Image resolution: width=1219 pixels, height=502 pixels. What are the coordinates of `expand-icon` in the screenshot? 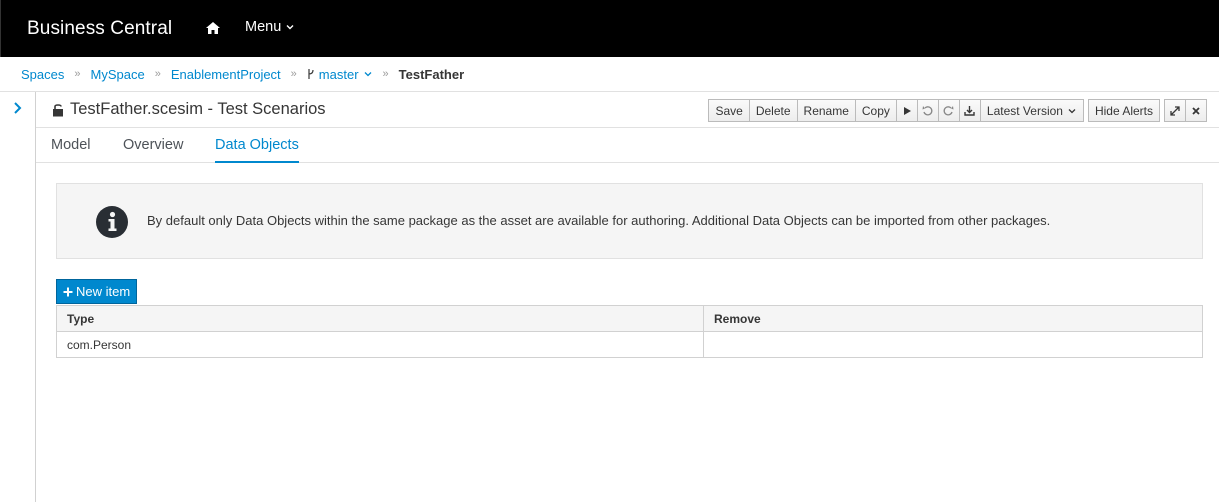 It's located at (1175, 110).